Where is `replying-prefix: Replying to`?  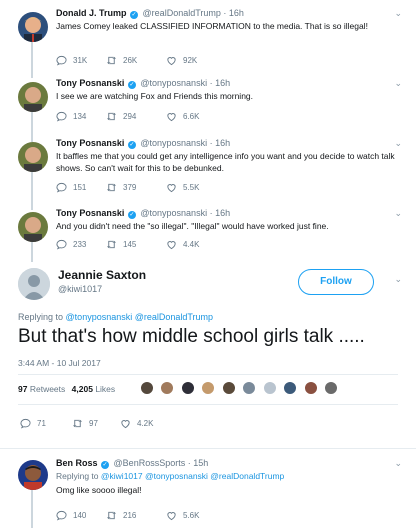
replying-prefix: Replying to is located at coordinates (77, 476).